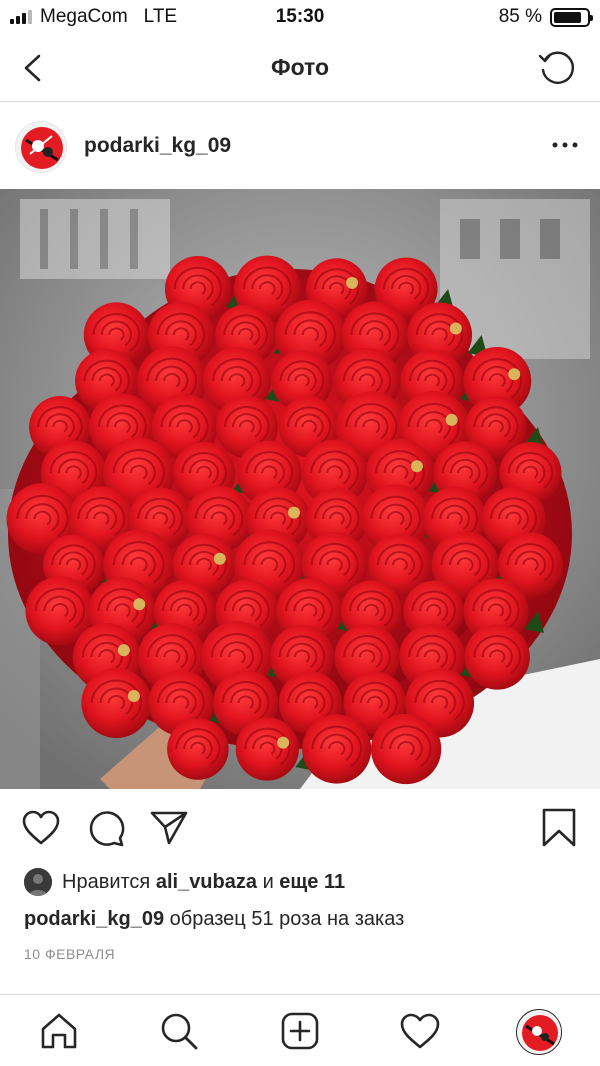  I want to click on likes-others: еще 11, so click(312, 882).